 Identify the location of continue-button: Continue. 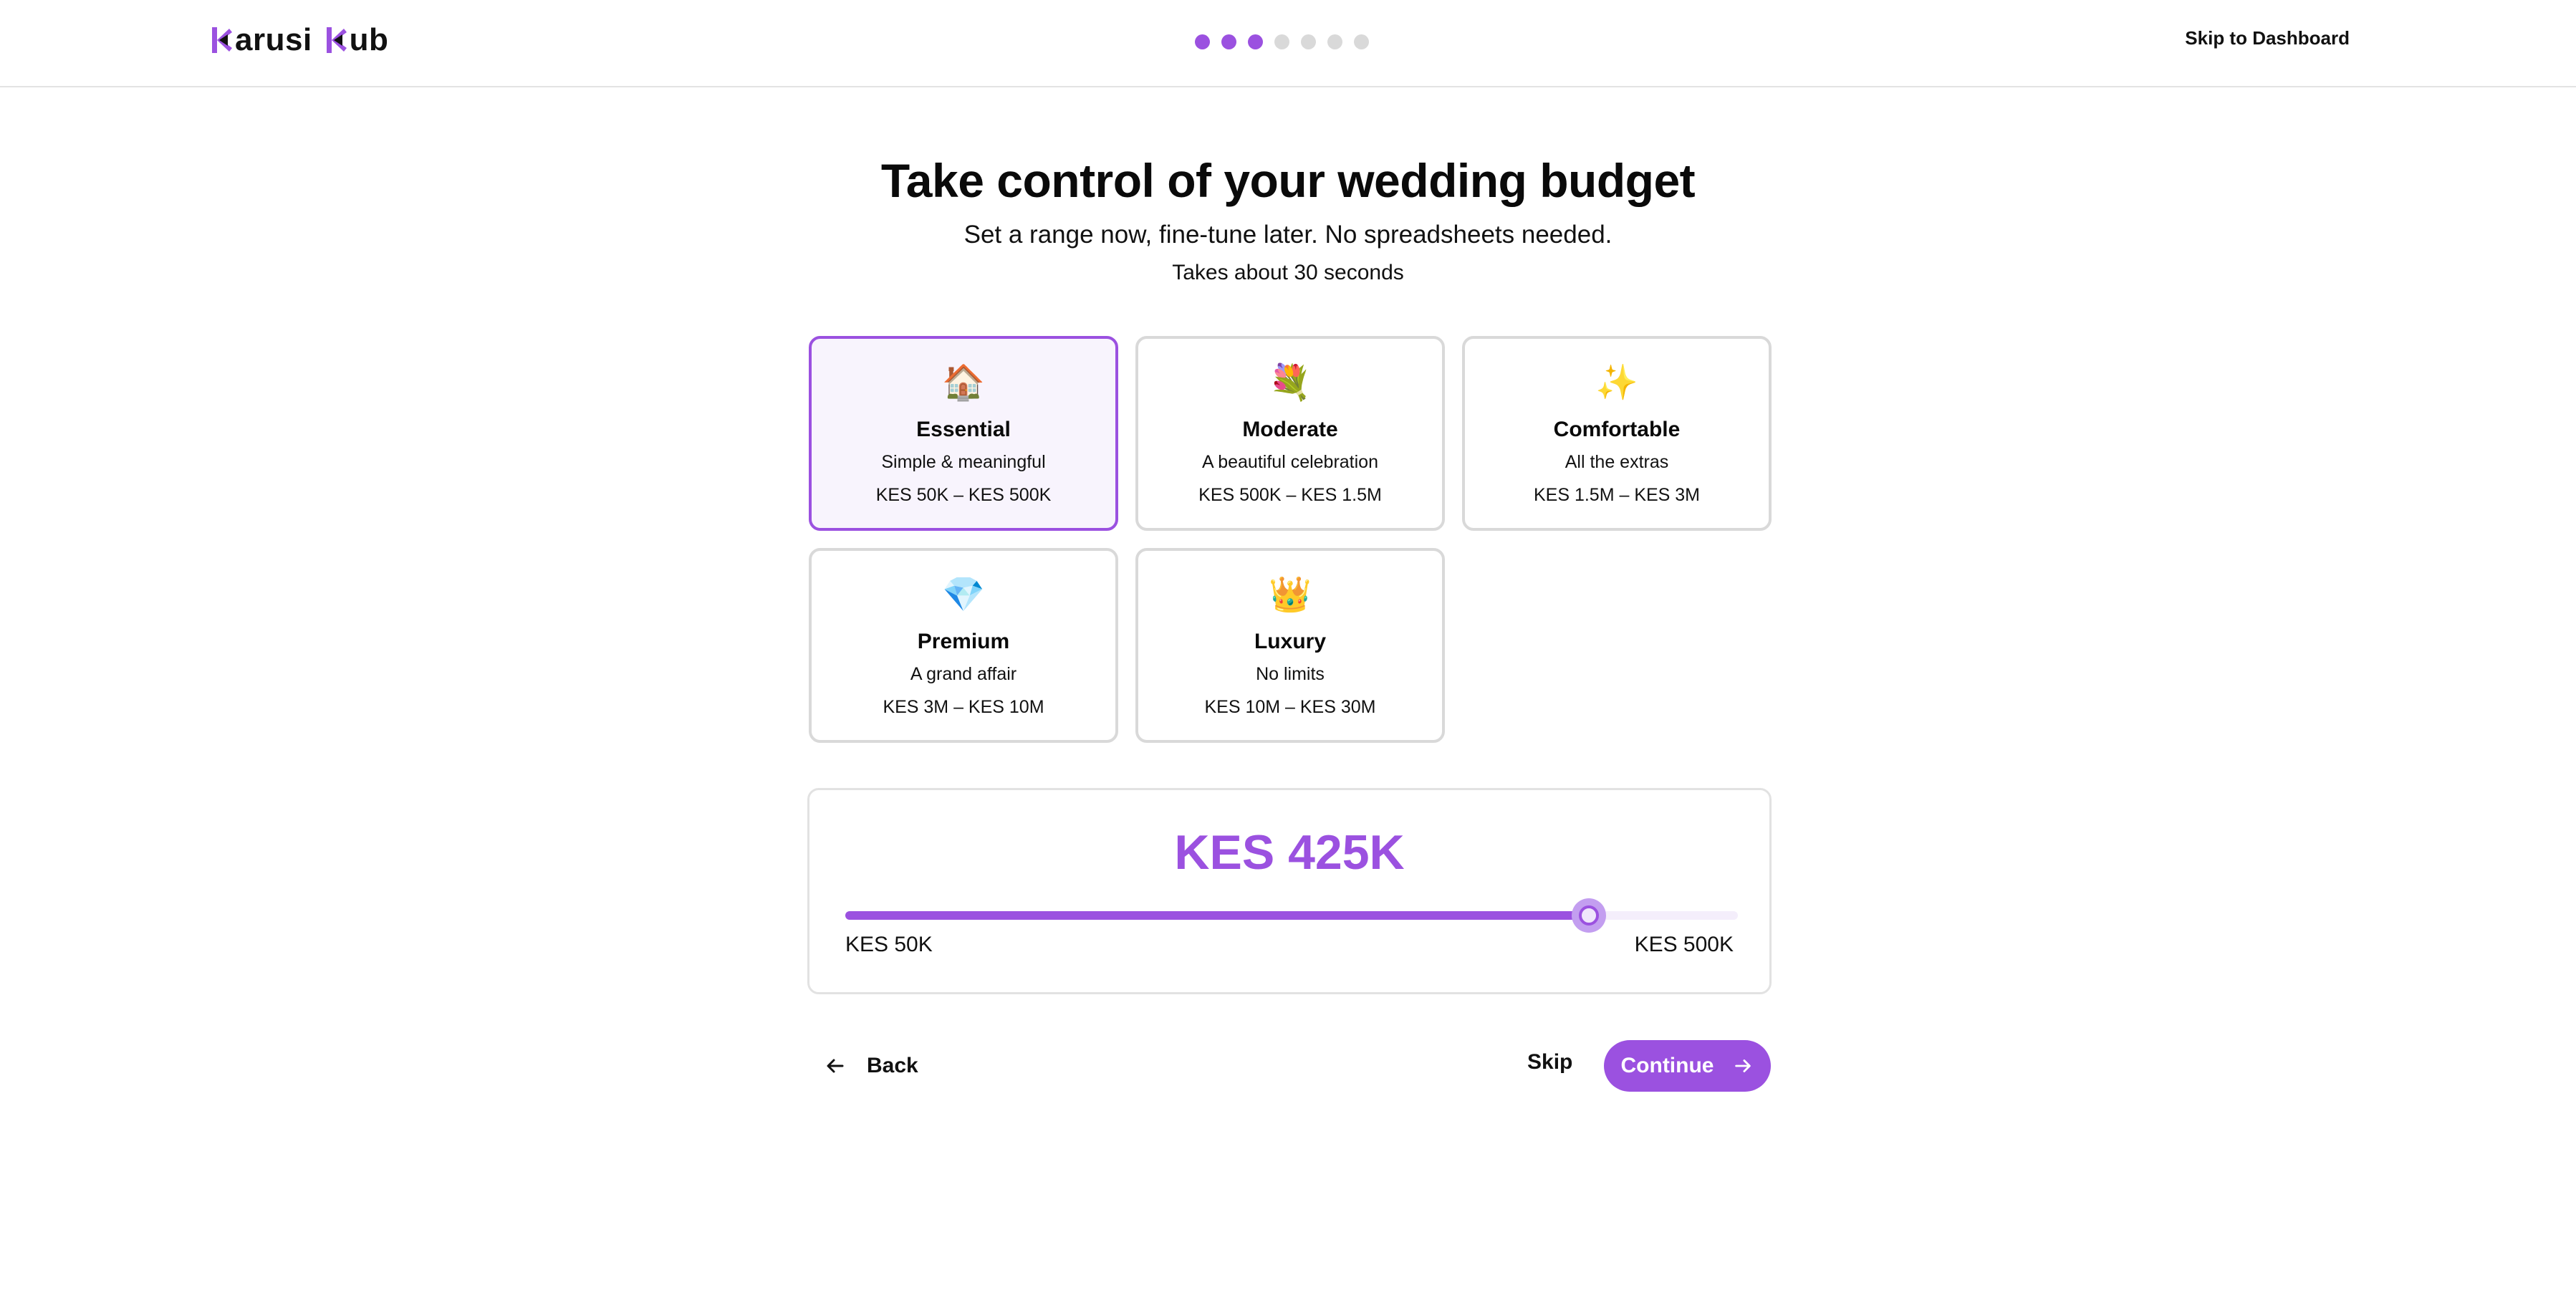
(1687, 1066).